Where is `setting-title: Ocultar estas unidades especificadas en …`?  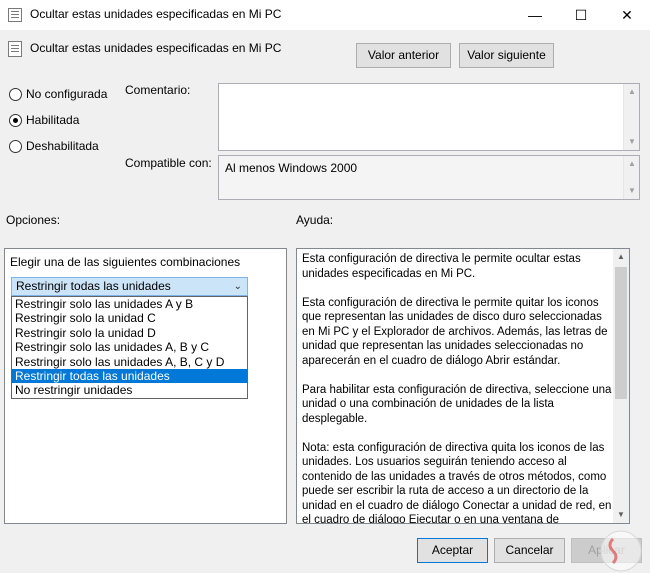 setting-title: Ocultar estas unidades especificadas en … is located at coordinates (156, 48).